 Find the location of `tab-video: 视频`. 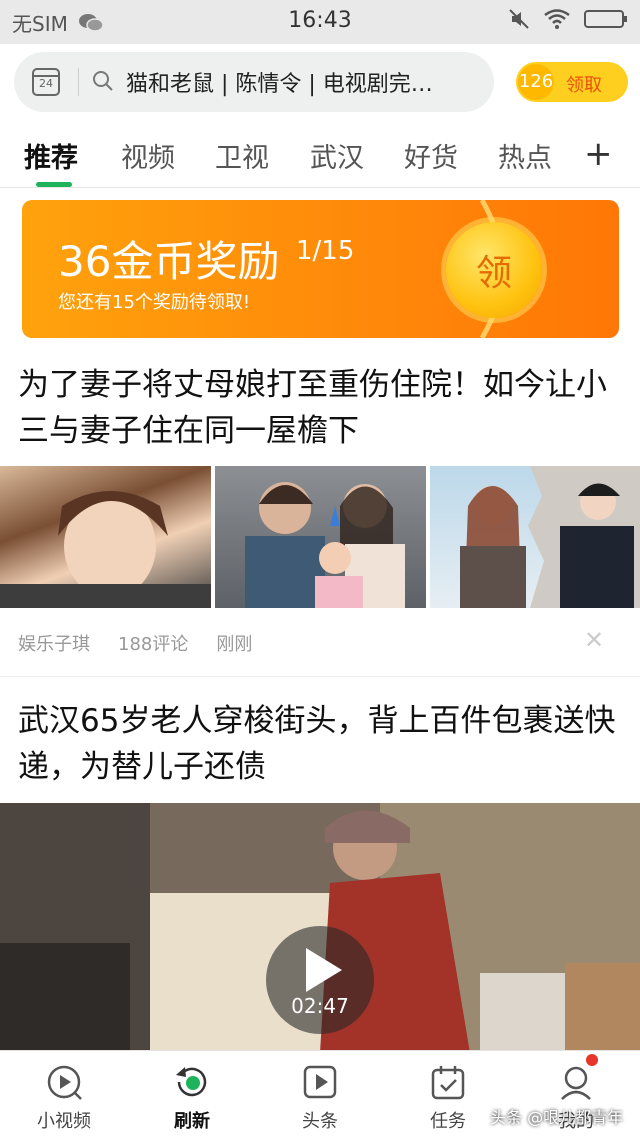

tab-video: 视频 is located at coordinates (148, 155).